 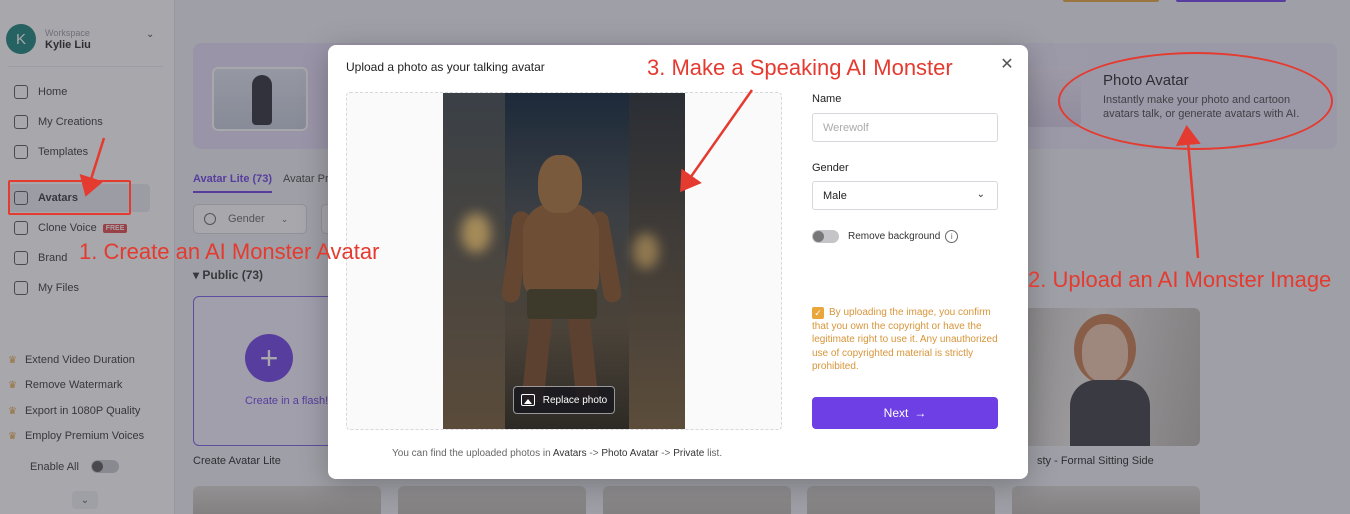 I want to click on annotation-step-2: 2. Upload an AI Monster Image, so click(x=1180, y=279).